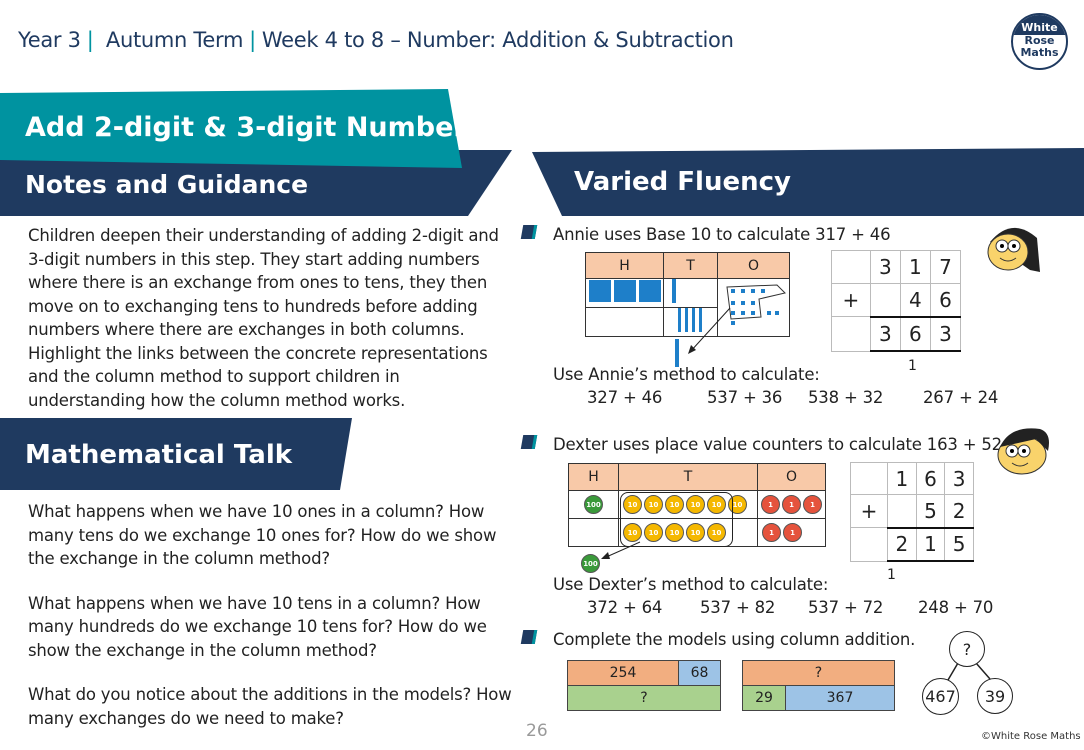 The width and height of the screenshot is (1084, 750). Describe the element at coordinates (956, 607) in the screenshot. I see `calc: 248 + 70` at that location.